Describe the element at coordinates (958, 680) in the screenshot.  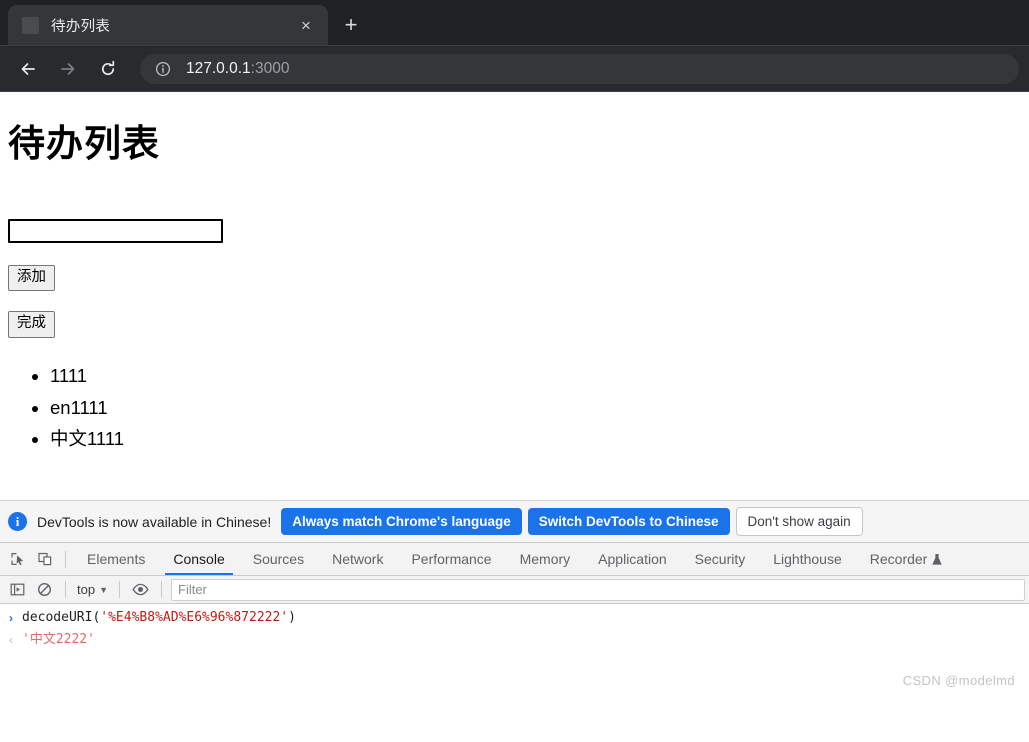
I see `watermark: CSDN @modelmd` at that location.